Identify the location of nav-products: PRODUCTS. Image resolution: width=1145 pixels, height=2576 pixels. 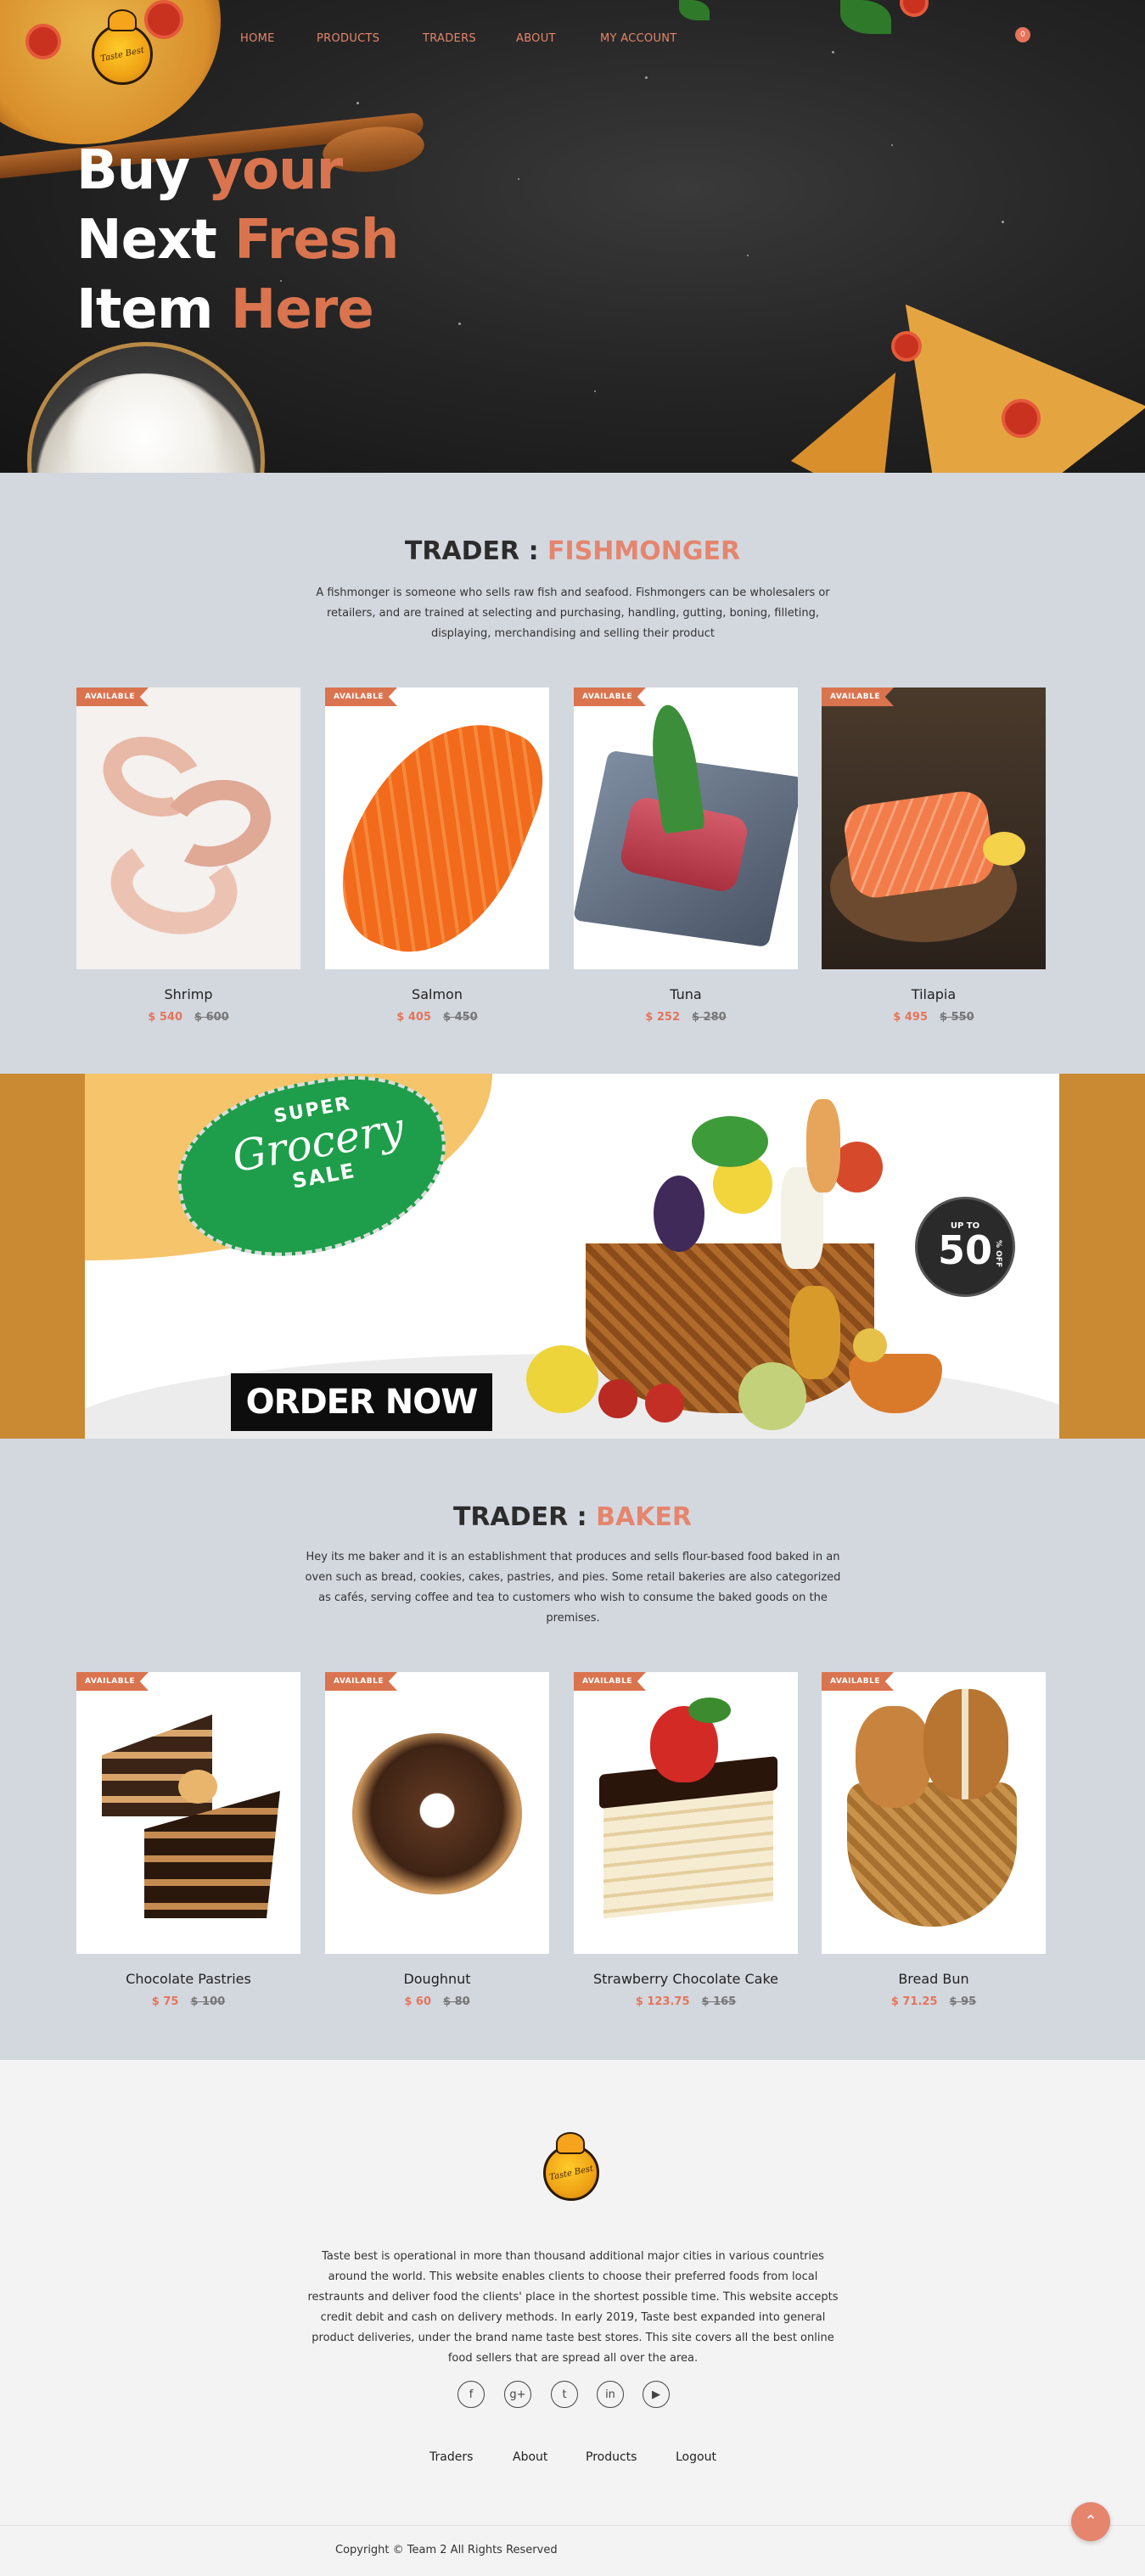
(348, 38).